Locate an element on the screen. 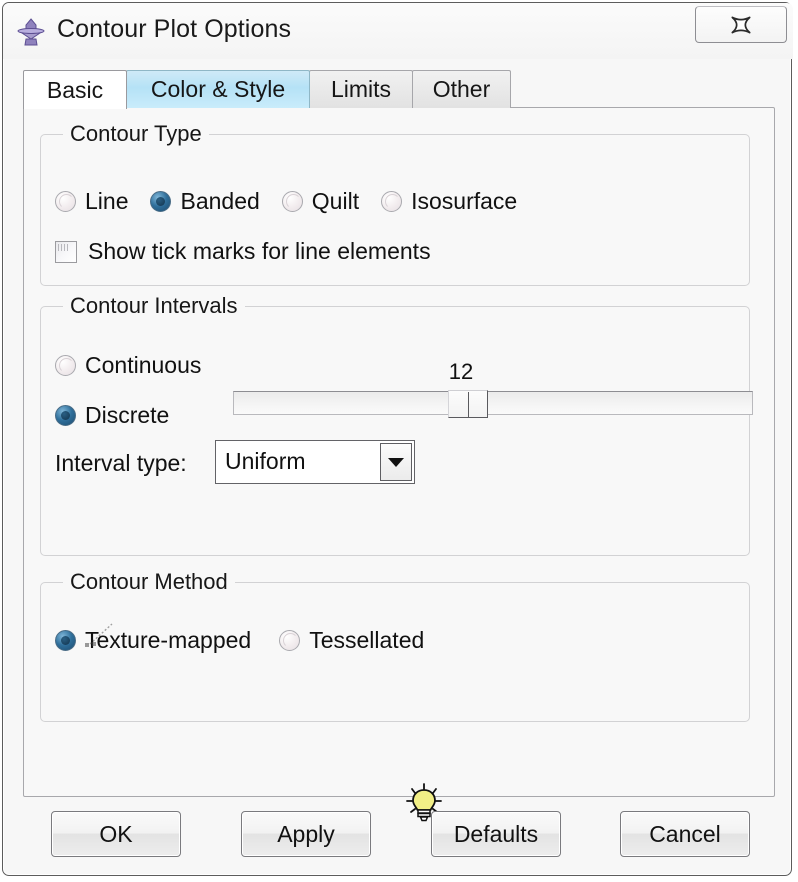  radio-intervals-discrete-label: Discrete is located at coordinates (127, 415).